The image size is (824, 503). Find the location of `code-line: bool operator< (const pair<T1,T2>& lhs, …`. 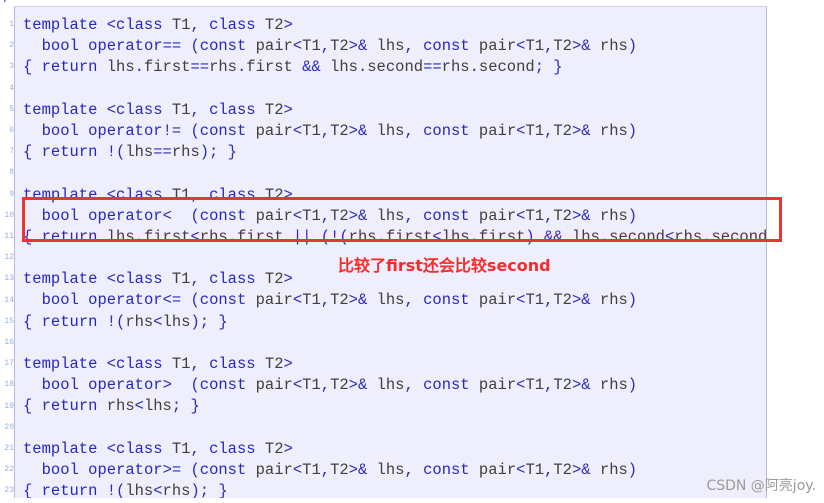

code-line: bool operator< (const pair<T1,T2>& lhs, … is located at coordinates (339, 215).